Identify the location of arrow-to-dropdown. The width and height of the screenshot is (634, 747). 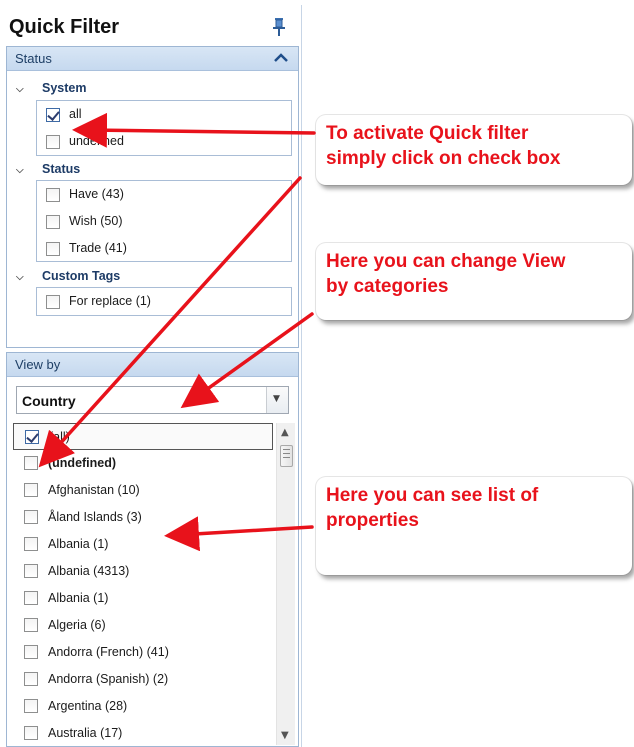
(247, 360).